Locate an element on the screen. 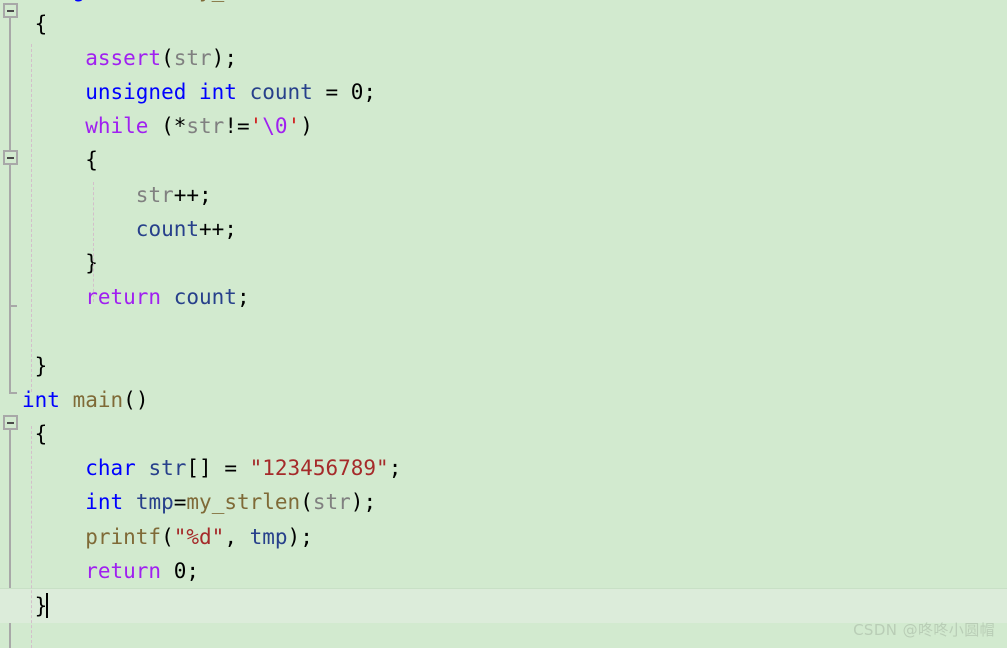 The image size is (1007, 648). code-token: [] = is located at coordinates (218, 468).